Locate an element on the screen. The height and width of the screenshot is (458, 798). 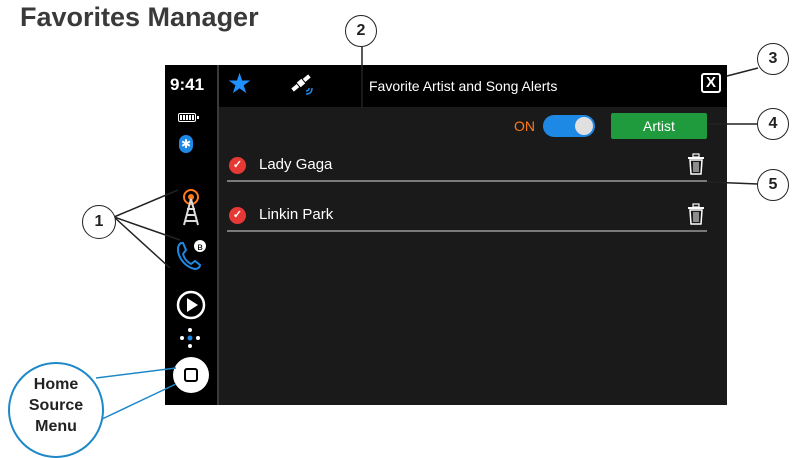
callout-2: 2 is located at coordinates (361, 31).